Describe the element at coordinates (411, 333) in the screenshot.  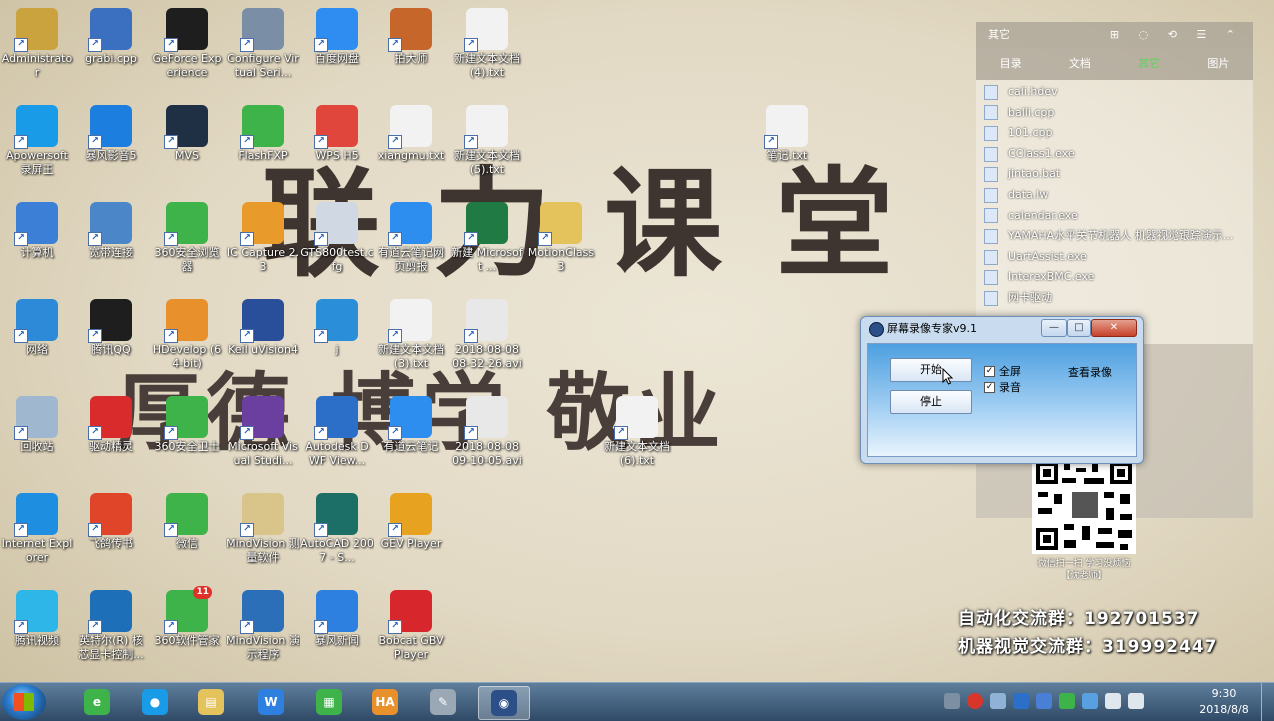
I see `desktop-icon: ↗ 新建文本文档 (3).txt` at that location.